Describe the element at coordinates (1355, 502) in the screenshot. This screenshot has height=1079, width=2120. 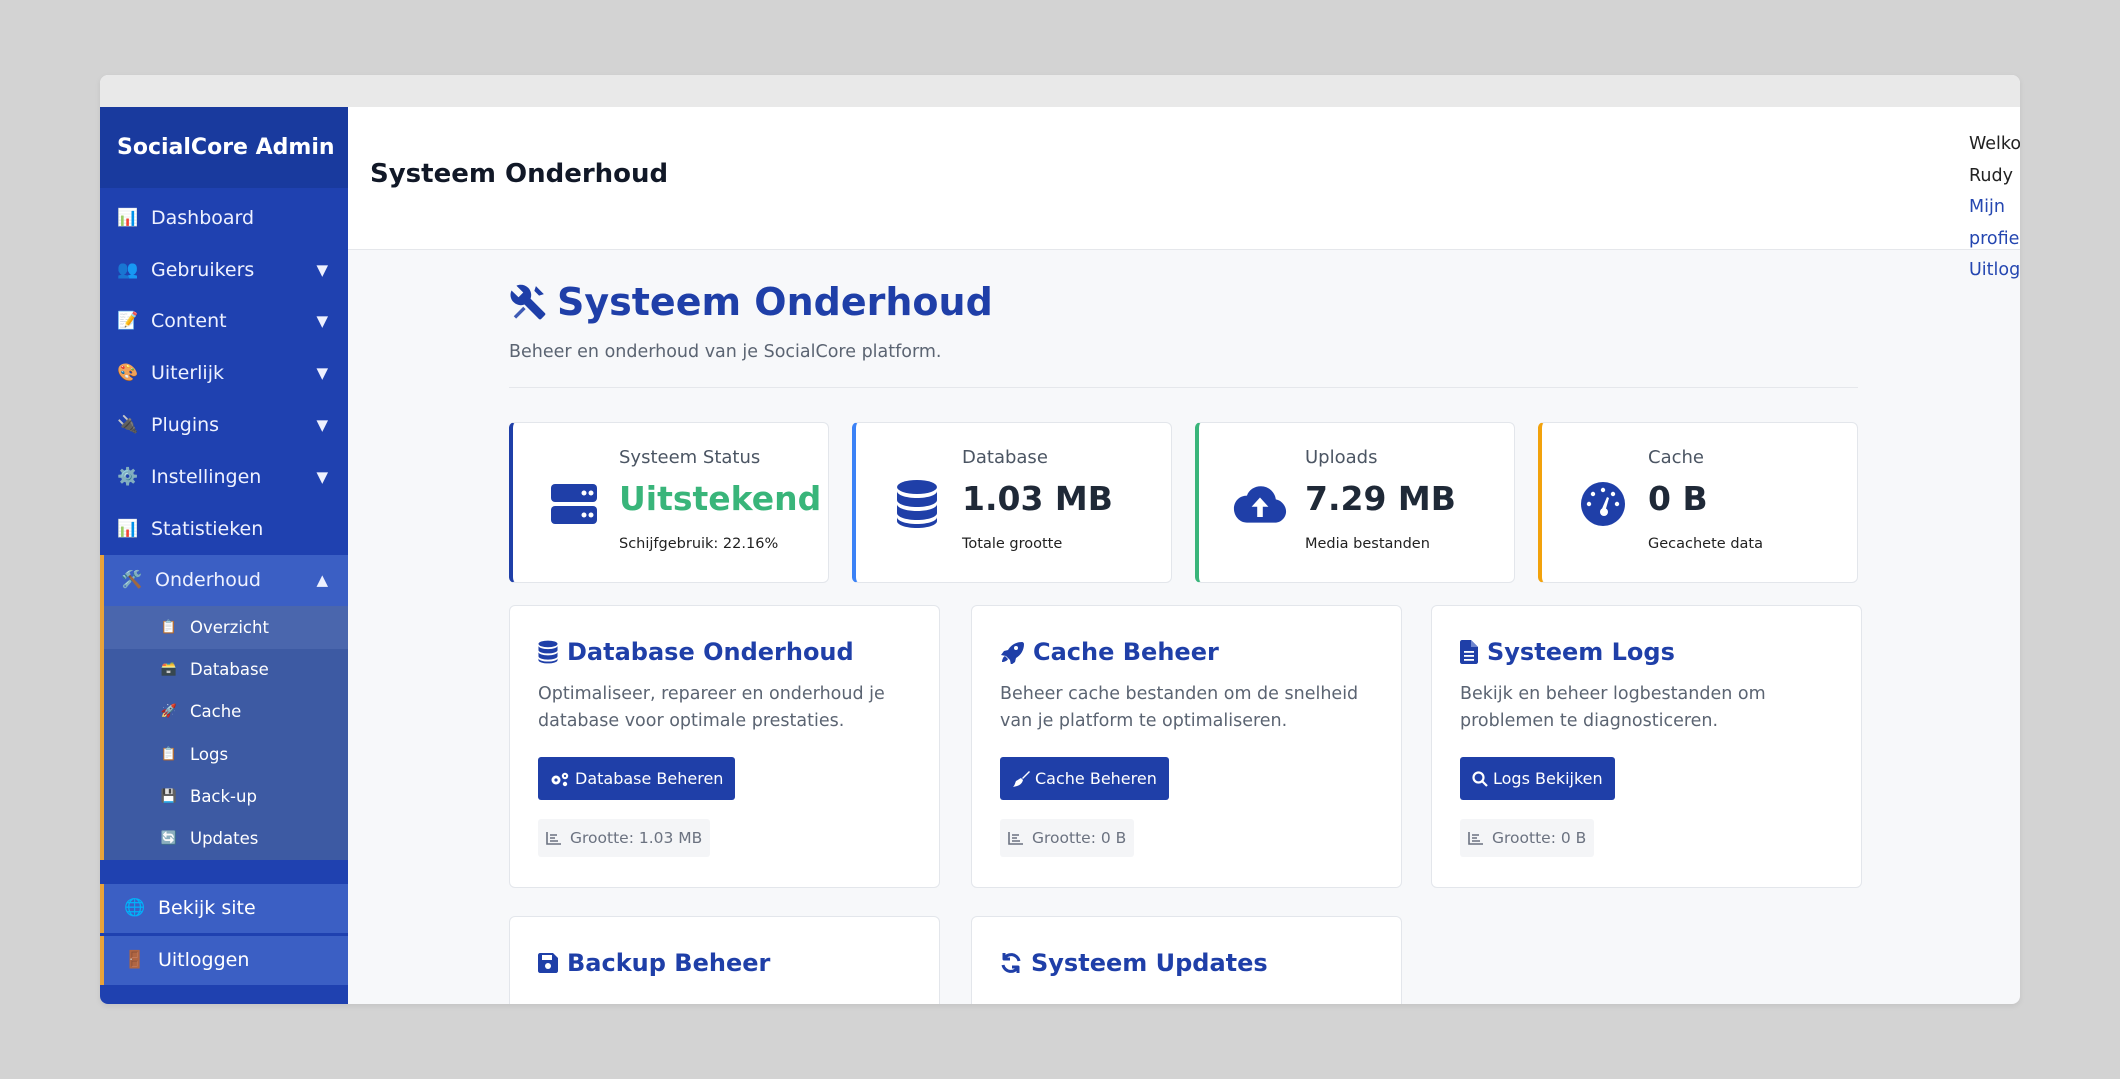
I see `stat-card-uploads: Uploads 7.29 MB Media bestanden` at that location.